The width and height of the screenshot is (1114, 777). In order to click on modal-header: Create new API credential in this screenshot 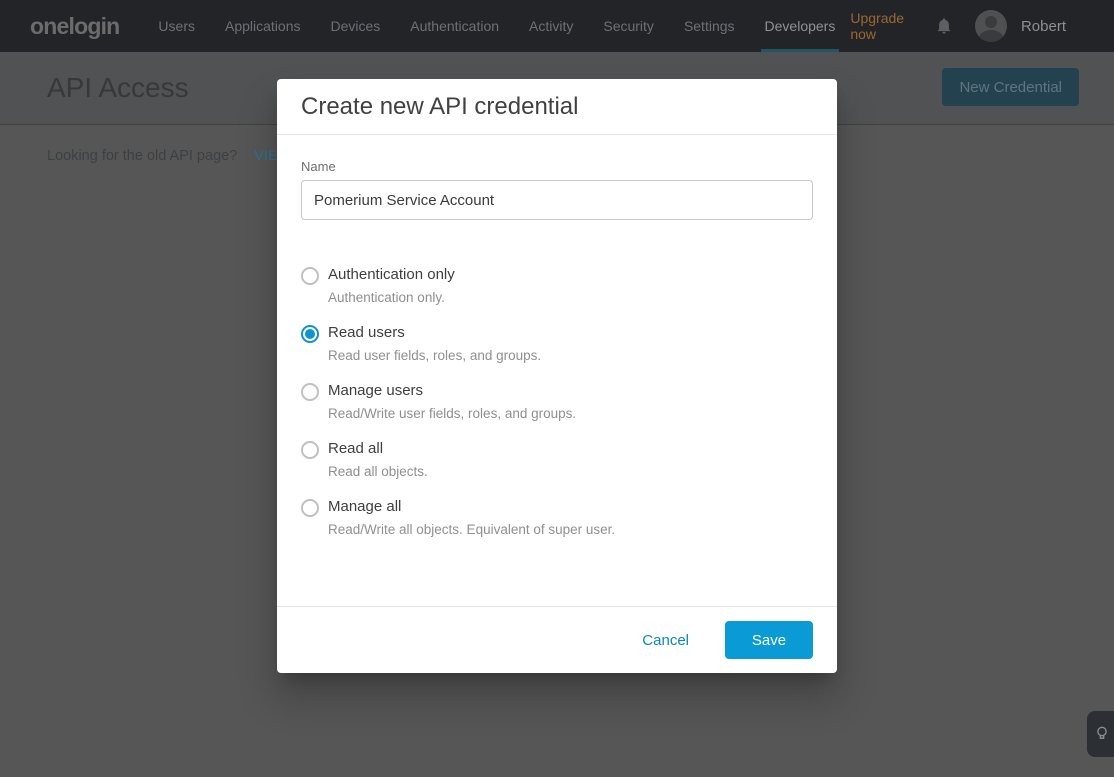, I will do `click(557, 107)`.